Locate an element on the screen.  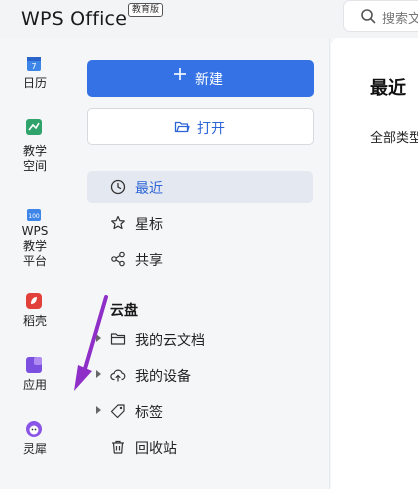
page-title: 最近 is located at coordinates (388, 88).